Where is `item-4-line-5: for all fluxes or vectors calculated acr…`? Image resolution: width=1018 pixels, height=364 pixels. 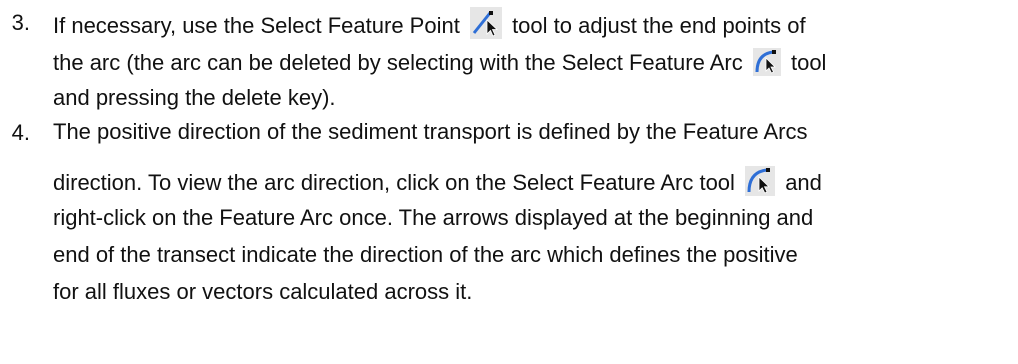 item-4-line-5: for all fluxes or vectors calculated acr… is located at coordinates (262, 292).